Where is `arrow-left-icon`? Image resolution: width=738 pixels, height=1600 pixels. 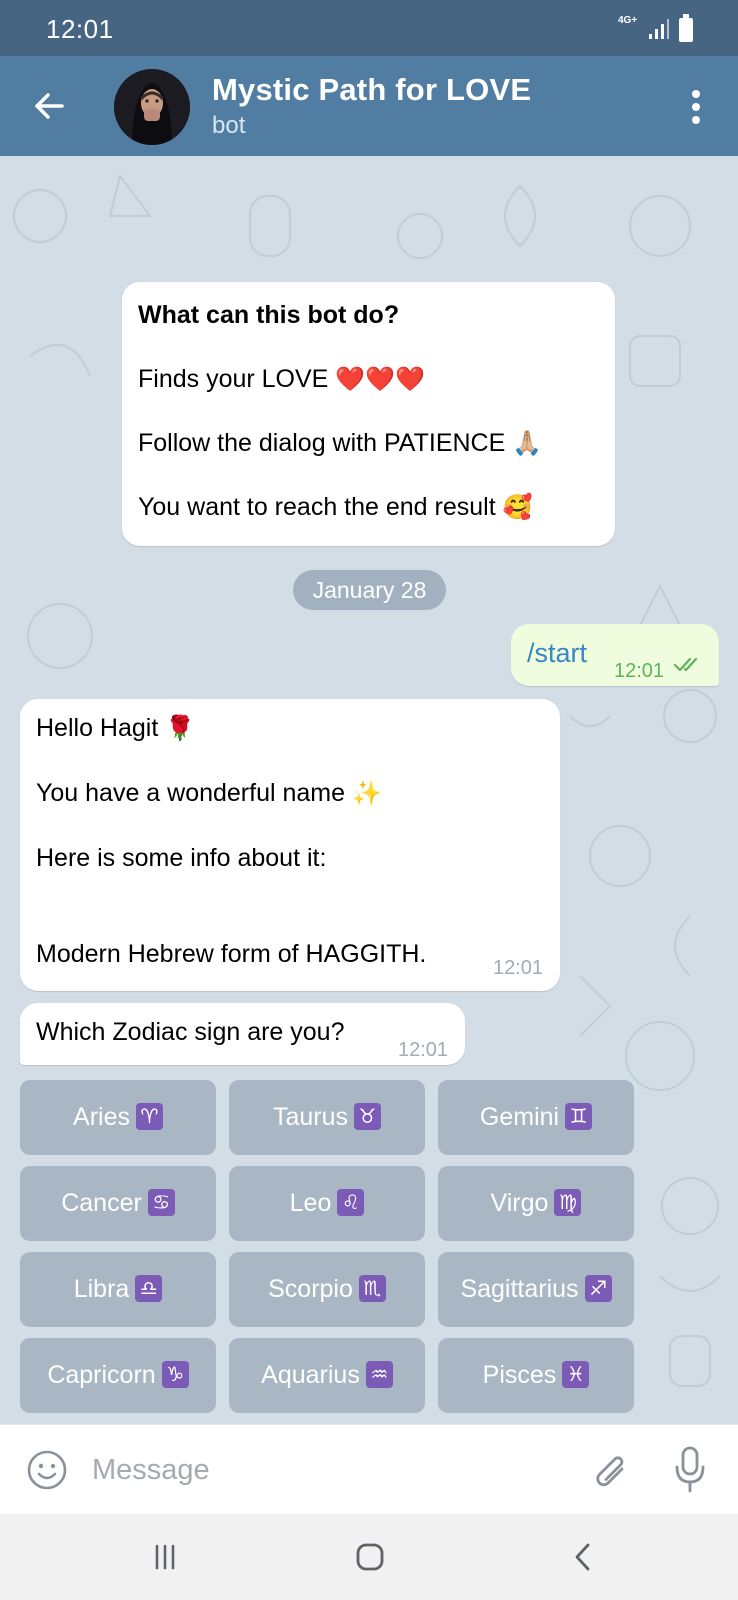
arrow-left-icon is located at coordinates (50, 106).